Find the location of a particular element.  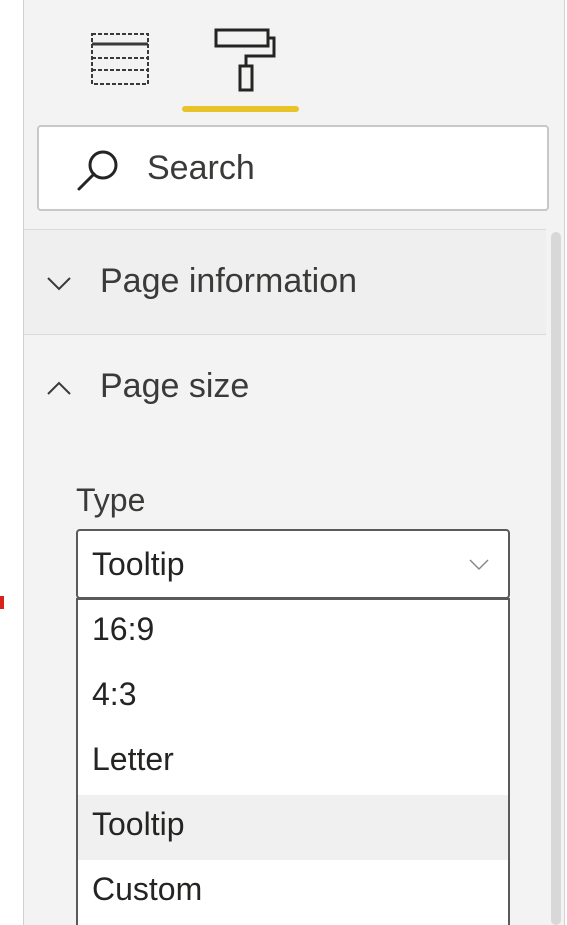

section-label: Page information is located at coordinates (229, 281).